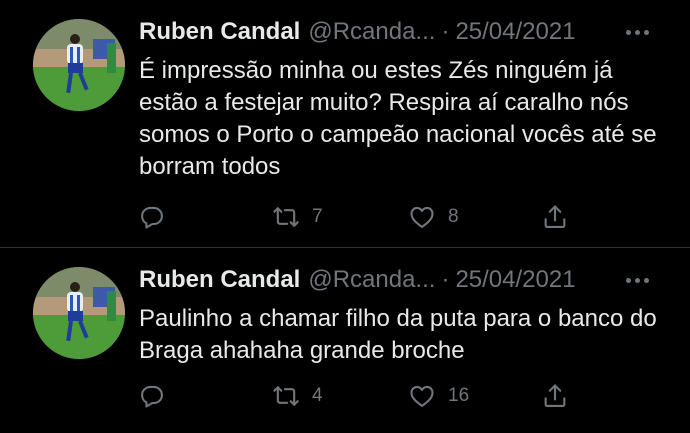 This screenshot has width=690, height=433. What do you see at coordinates (317, 216) in the screenshot?
I see `retweet-count: 7` at bounding box center [317, 216].